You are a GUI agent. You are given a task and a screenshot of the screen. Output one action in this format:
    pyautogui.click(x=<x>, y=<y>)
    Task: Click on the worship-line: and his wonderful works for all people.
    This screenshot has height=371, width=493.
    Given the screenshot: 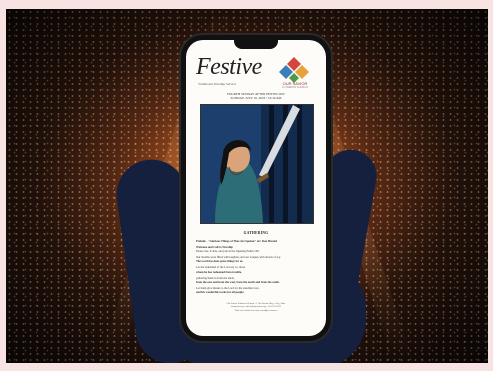 What is the action you would take?
    pyautogui.click(x=220, y=291)
    